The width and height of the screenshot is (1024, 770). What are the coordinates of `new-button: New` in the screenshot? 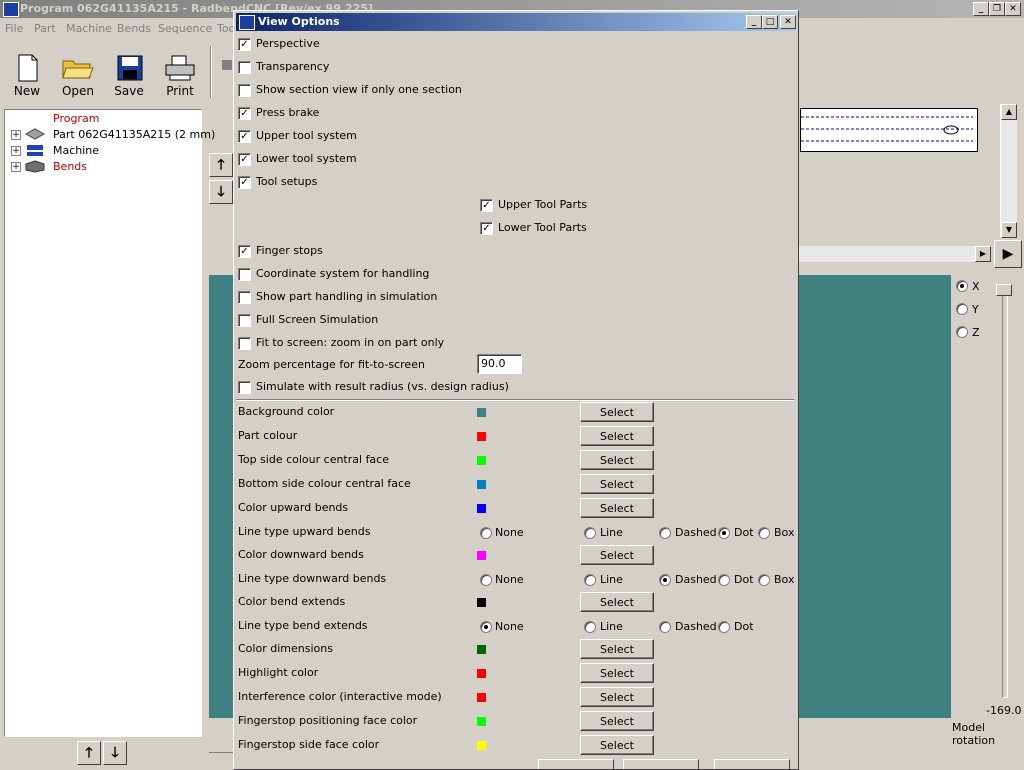 It's located at (27, 75).